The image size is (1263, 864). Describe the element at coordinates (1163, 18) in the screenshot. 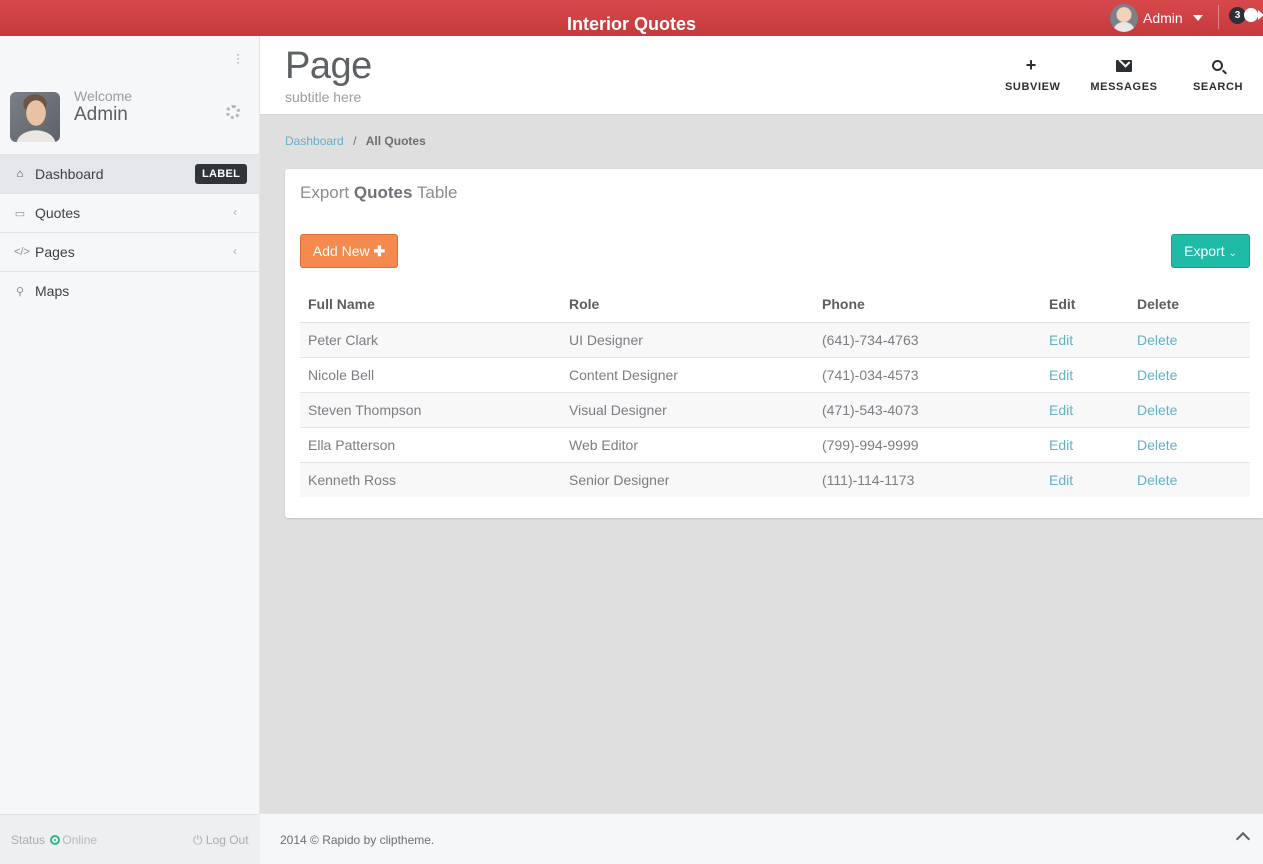

I see `user-name: Admin` at that location.